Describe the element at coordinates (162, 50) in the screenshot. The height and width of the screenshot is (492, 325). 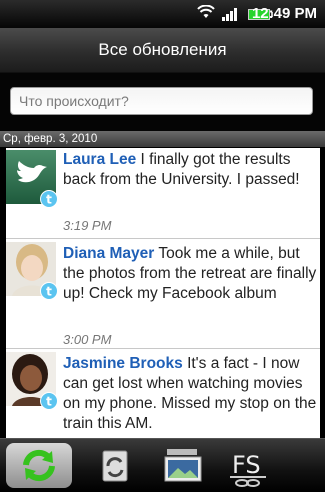
I see `page-title: Все обновления` at that location.